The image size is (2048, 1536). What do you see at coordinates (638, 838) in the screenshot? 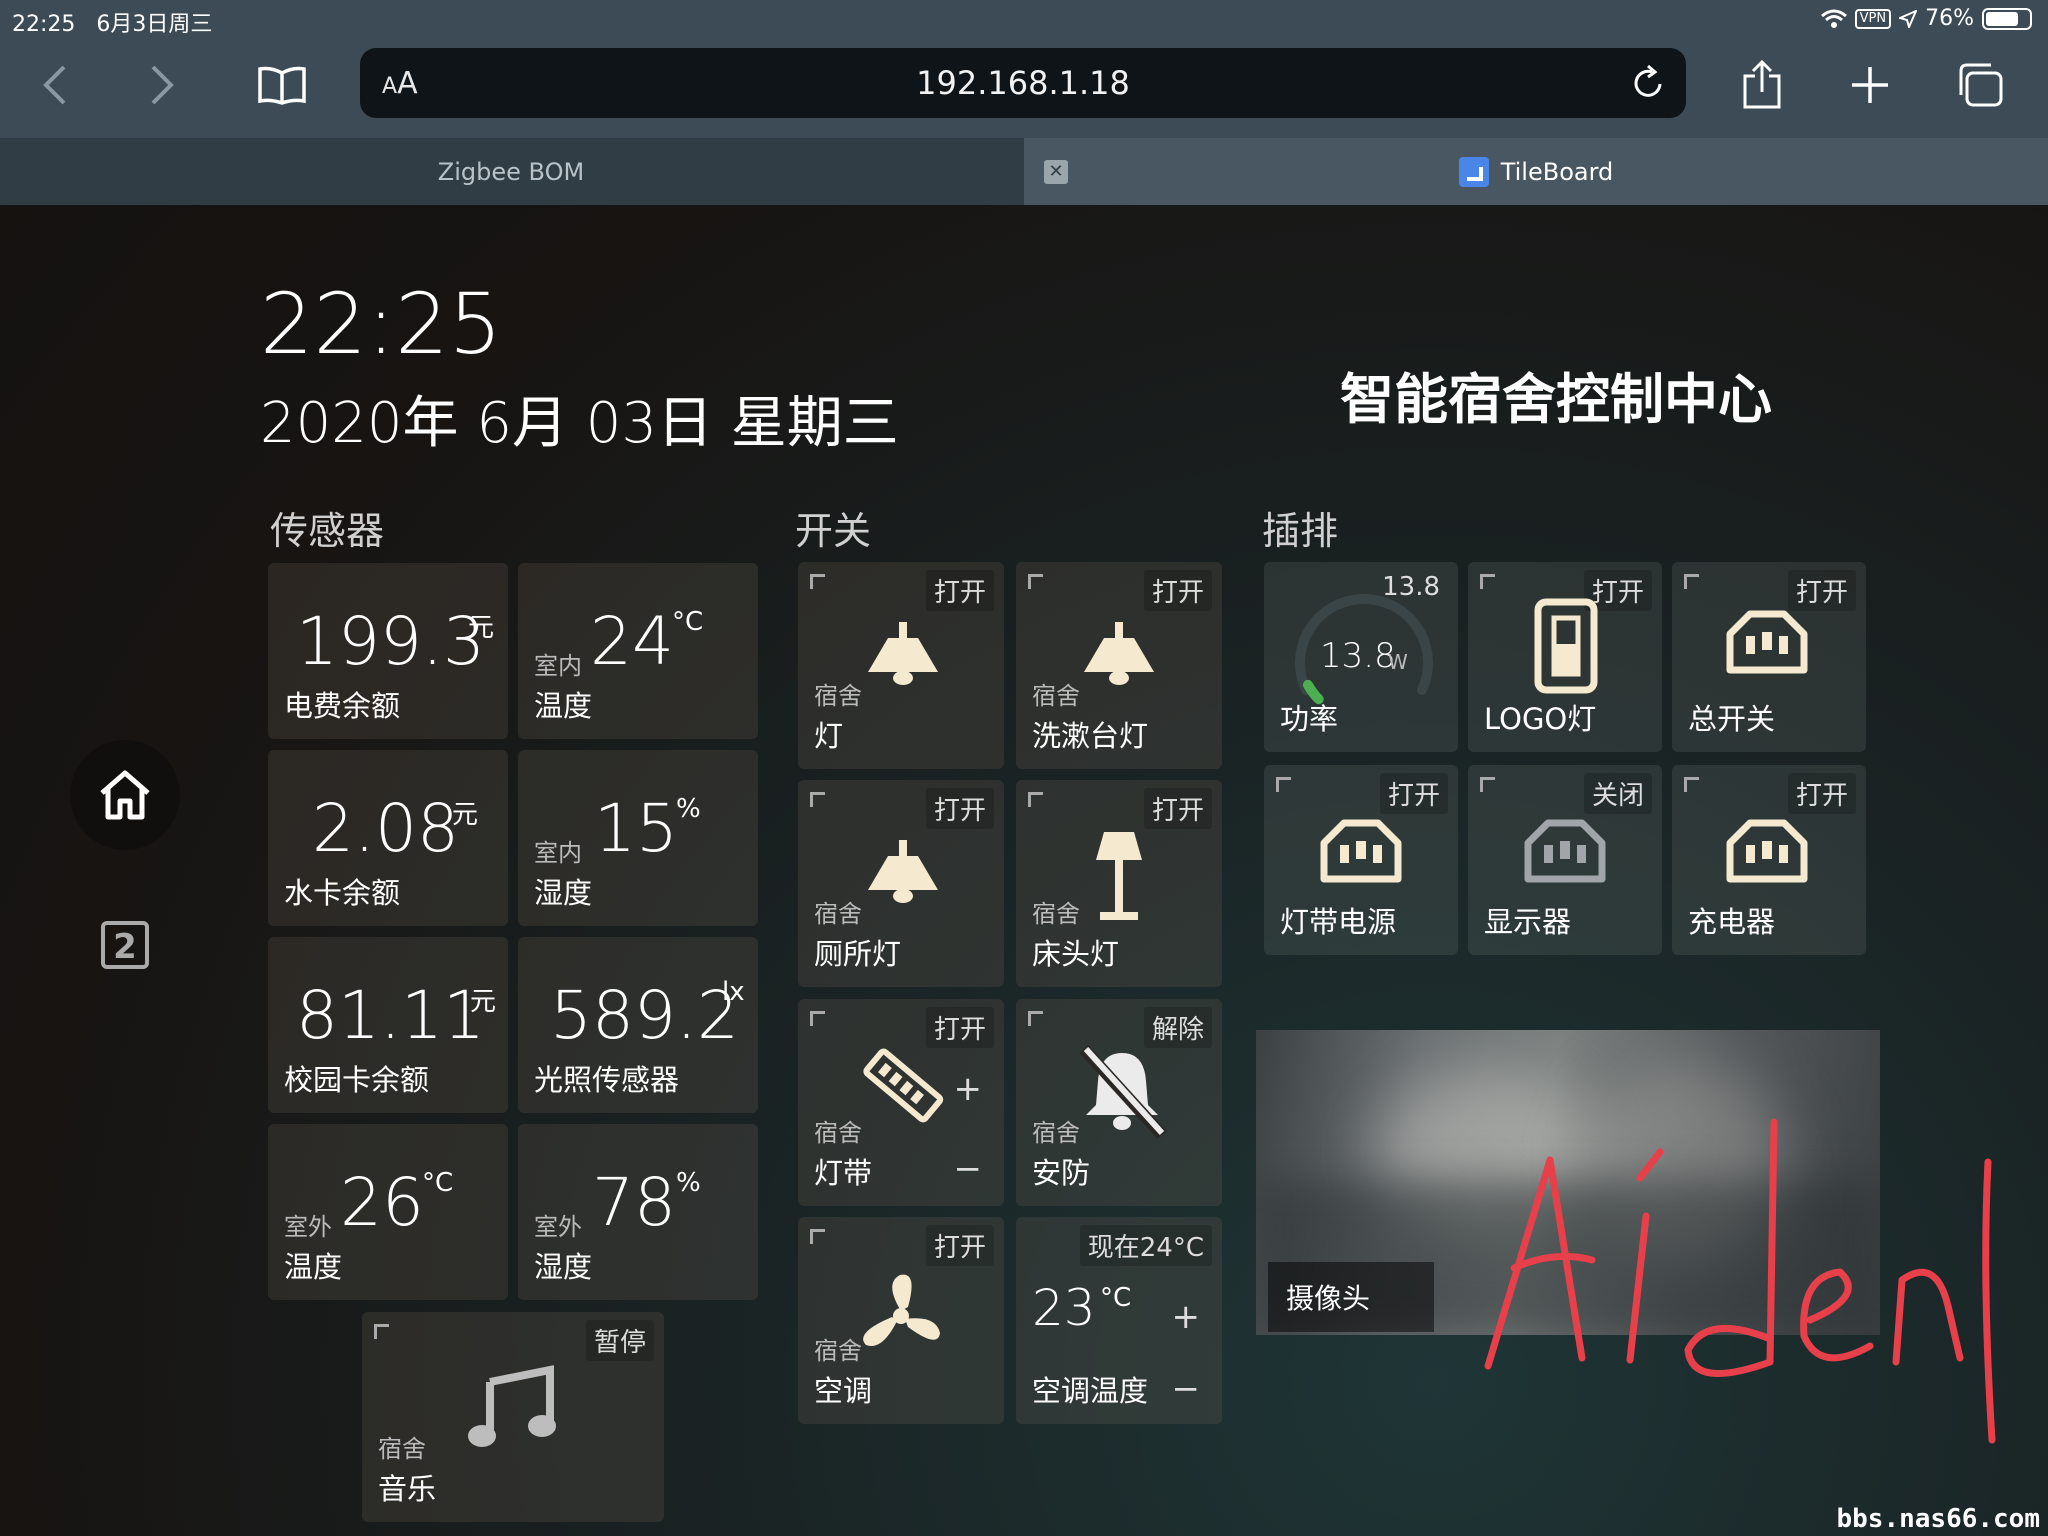
I see `sensor-tile-indoor-humidity: 15 % 室内 湿度` at bounding box center [638, 838].